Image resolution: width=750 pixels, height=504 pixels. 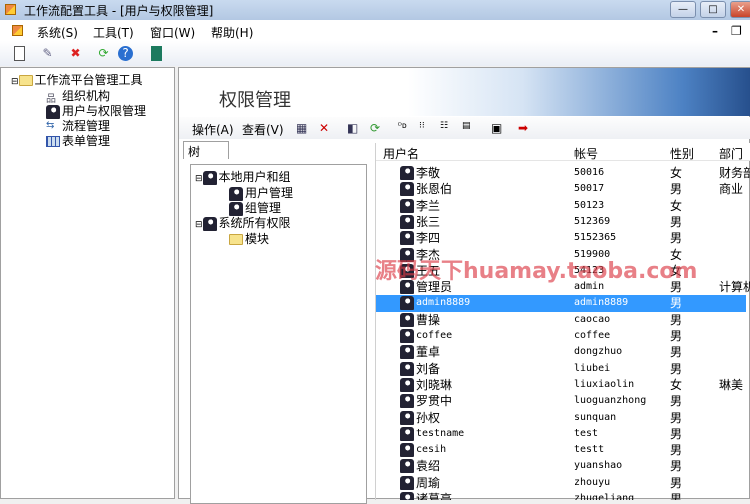 What do you see at coordinates (676, 173) in the screenshot?
I see `cell-gender: 女` at bounding box center [676, 173].